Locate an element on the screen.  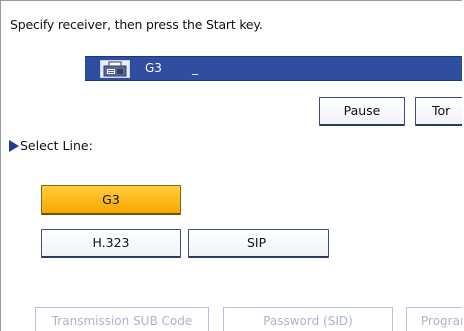
transmission-sub-code-button: Transmission SUB Code is located at coordinates (122, 319).